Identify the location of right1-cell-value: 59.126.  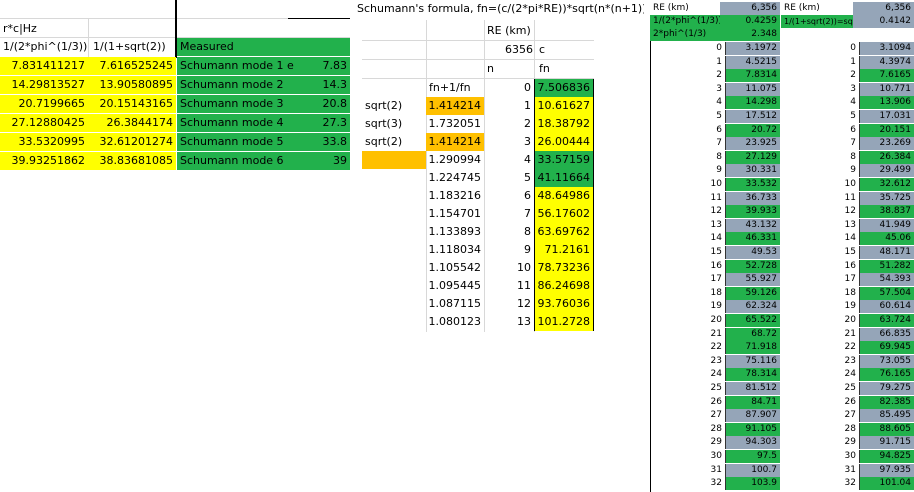
(752, 293).